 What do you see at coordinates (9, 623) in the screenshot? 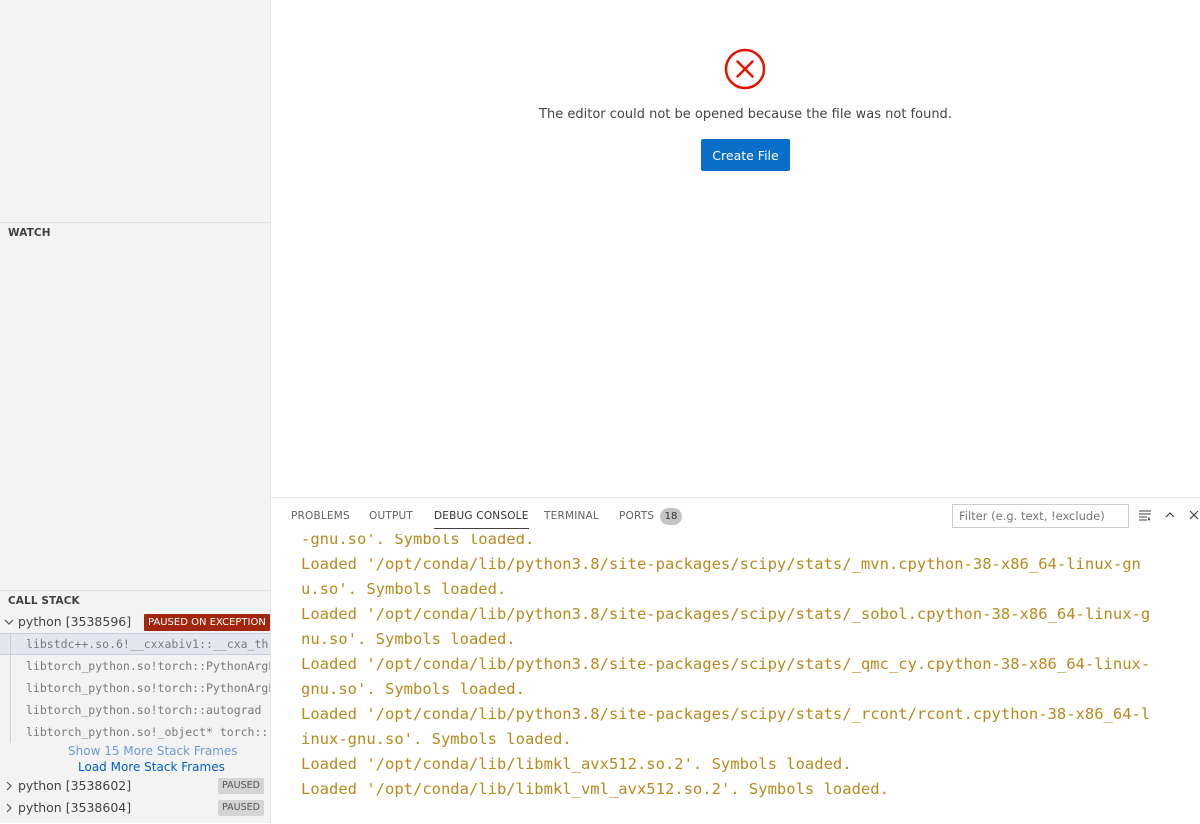
I see `chevron-down-icon` at bounding box center [9, 623].